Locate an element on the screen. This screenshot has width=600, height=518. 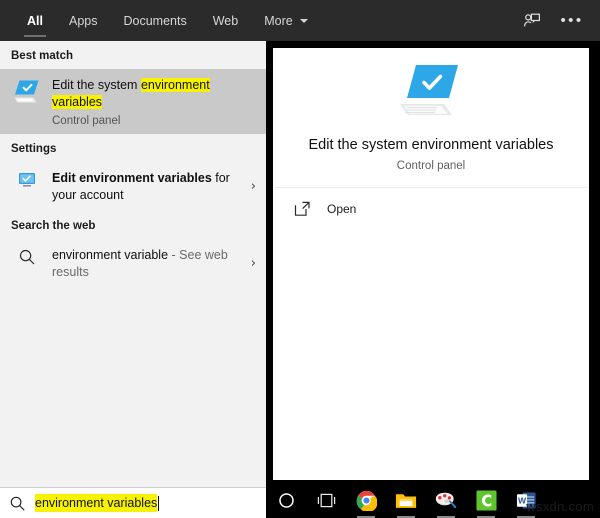
tabbar-actions: ••• is located at coordinates (557, 20).